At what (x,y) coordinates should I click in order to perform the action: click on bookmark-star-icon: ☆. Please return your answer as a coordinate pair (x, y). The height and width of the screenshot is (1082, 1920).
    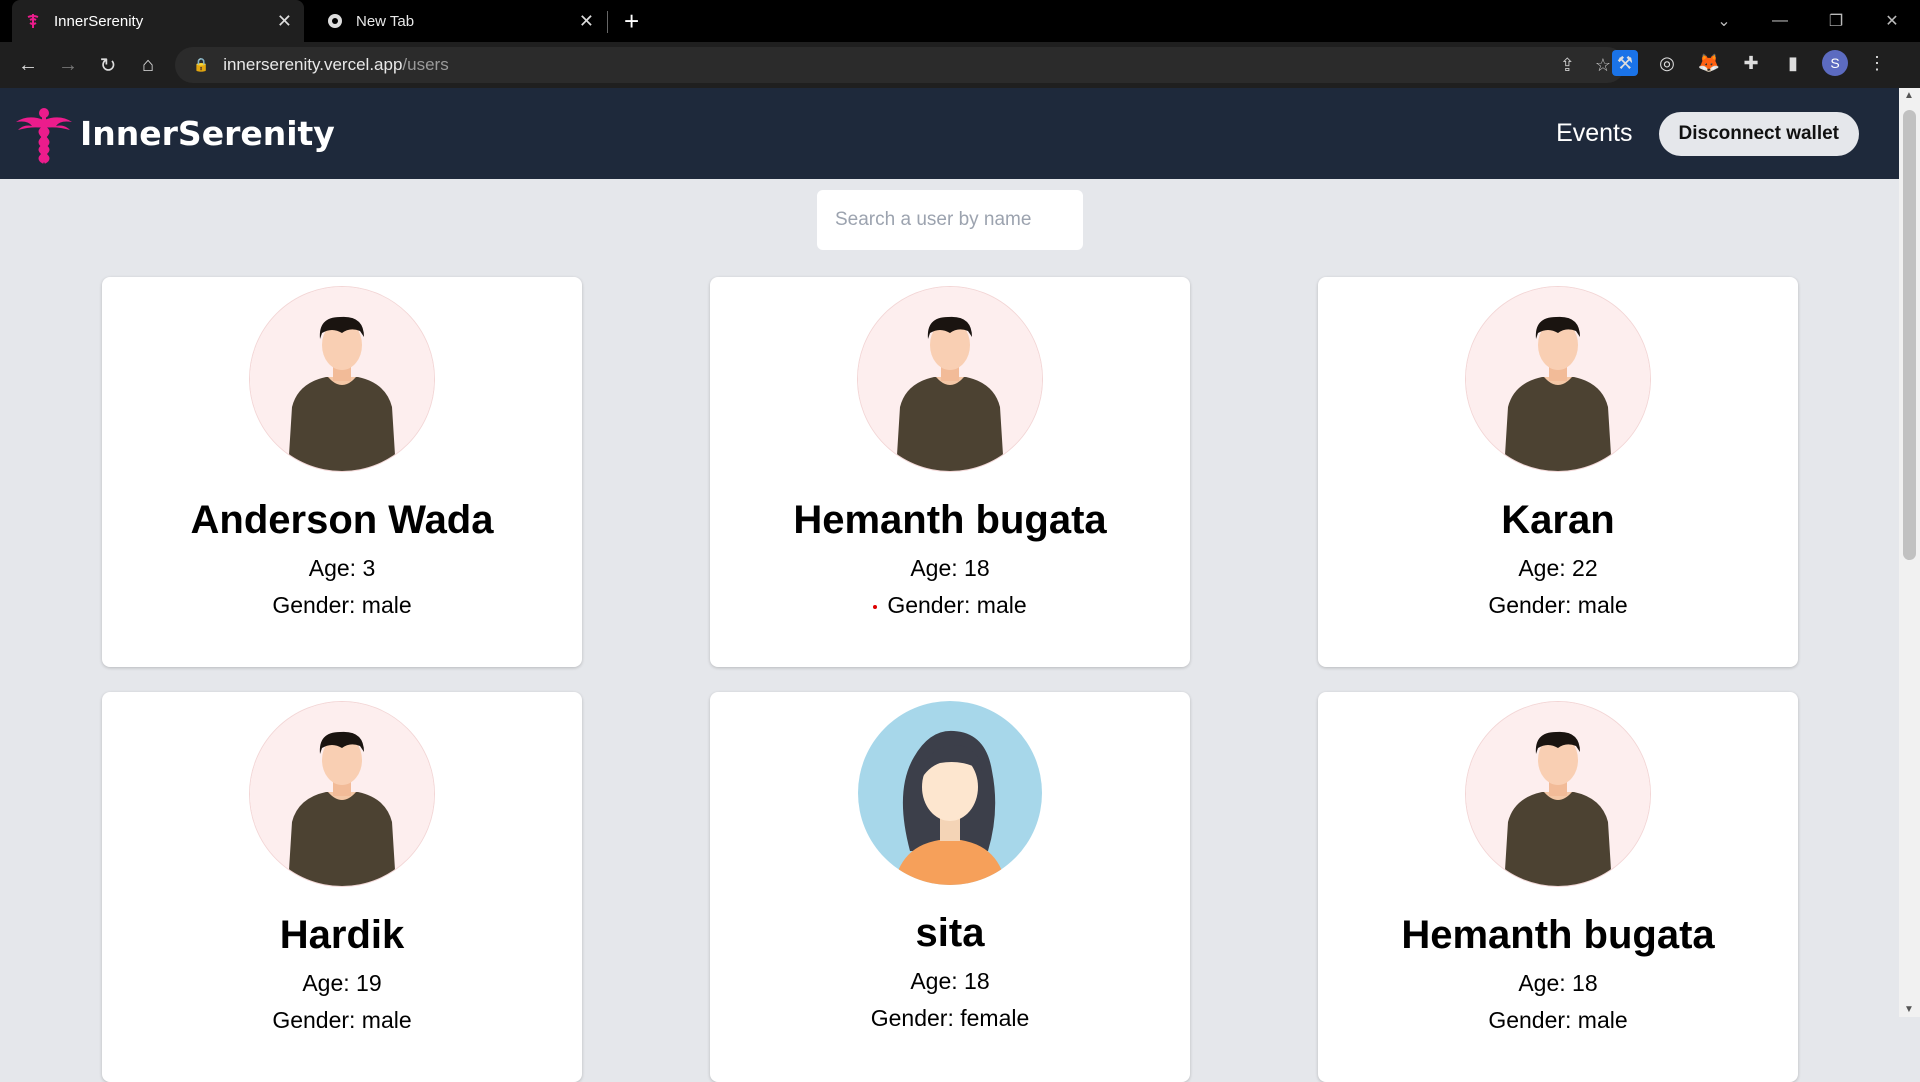
    Looking at the image, I should click on (1603, 65).